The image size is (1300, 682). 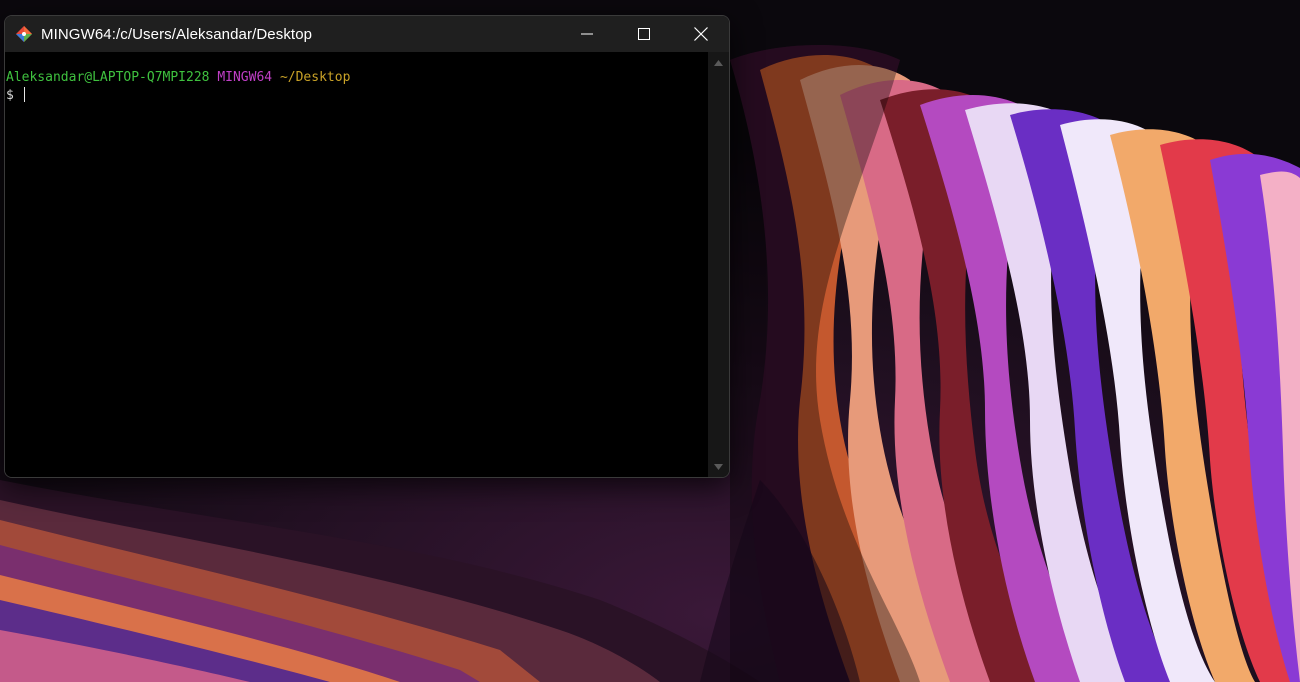 I want to click on maximize-button, so click(x=643, y=34).